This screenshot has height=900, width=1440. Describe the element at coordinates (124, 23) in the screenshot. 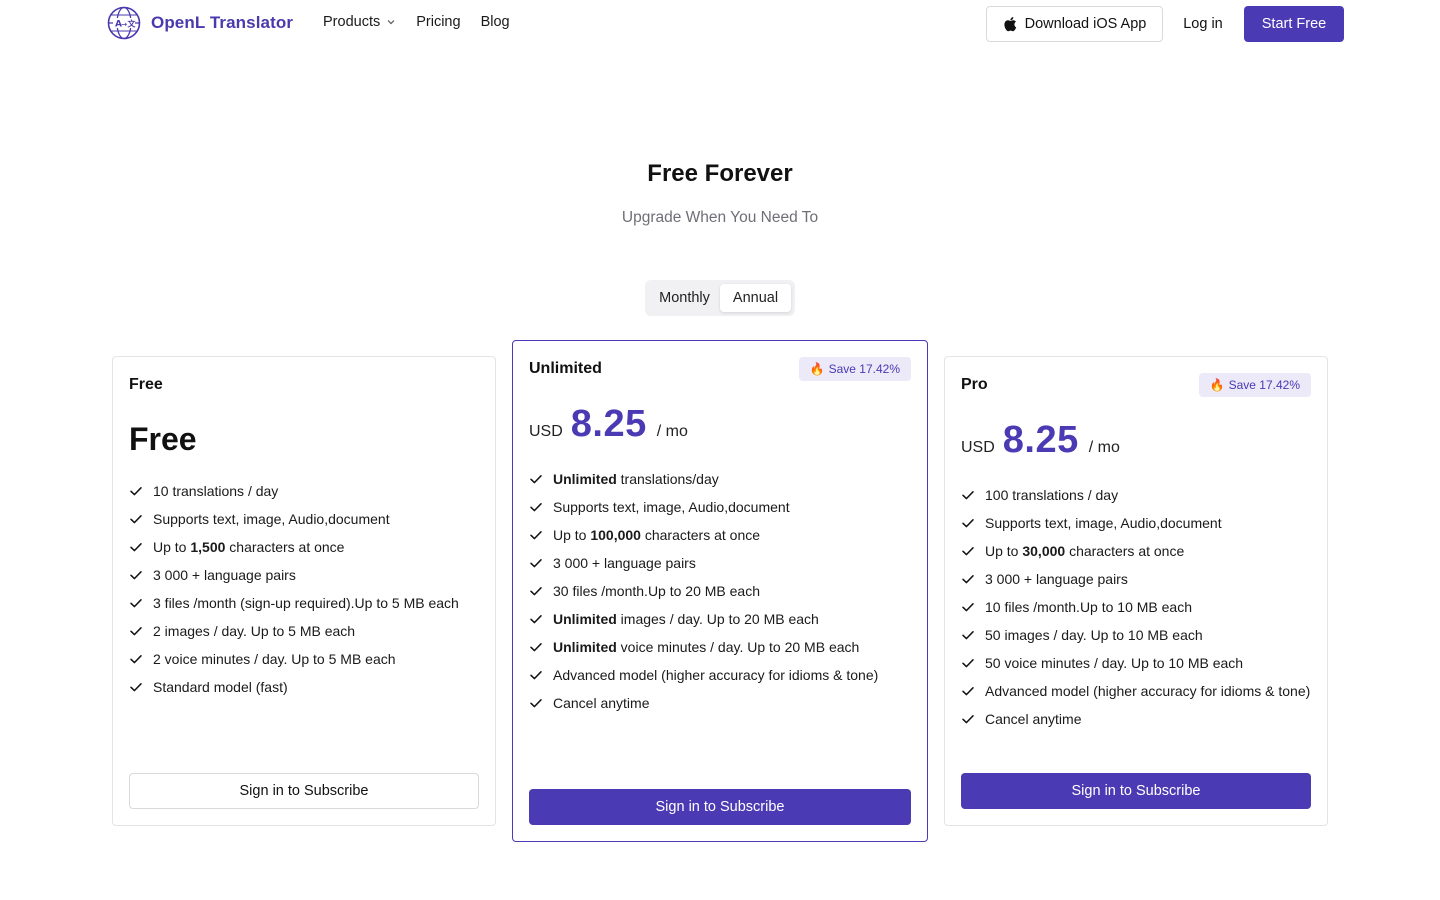

I see `translate-globe-icon: A → 文` at that location.